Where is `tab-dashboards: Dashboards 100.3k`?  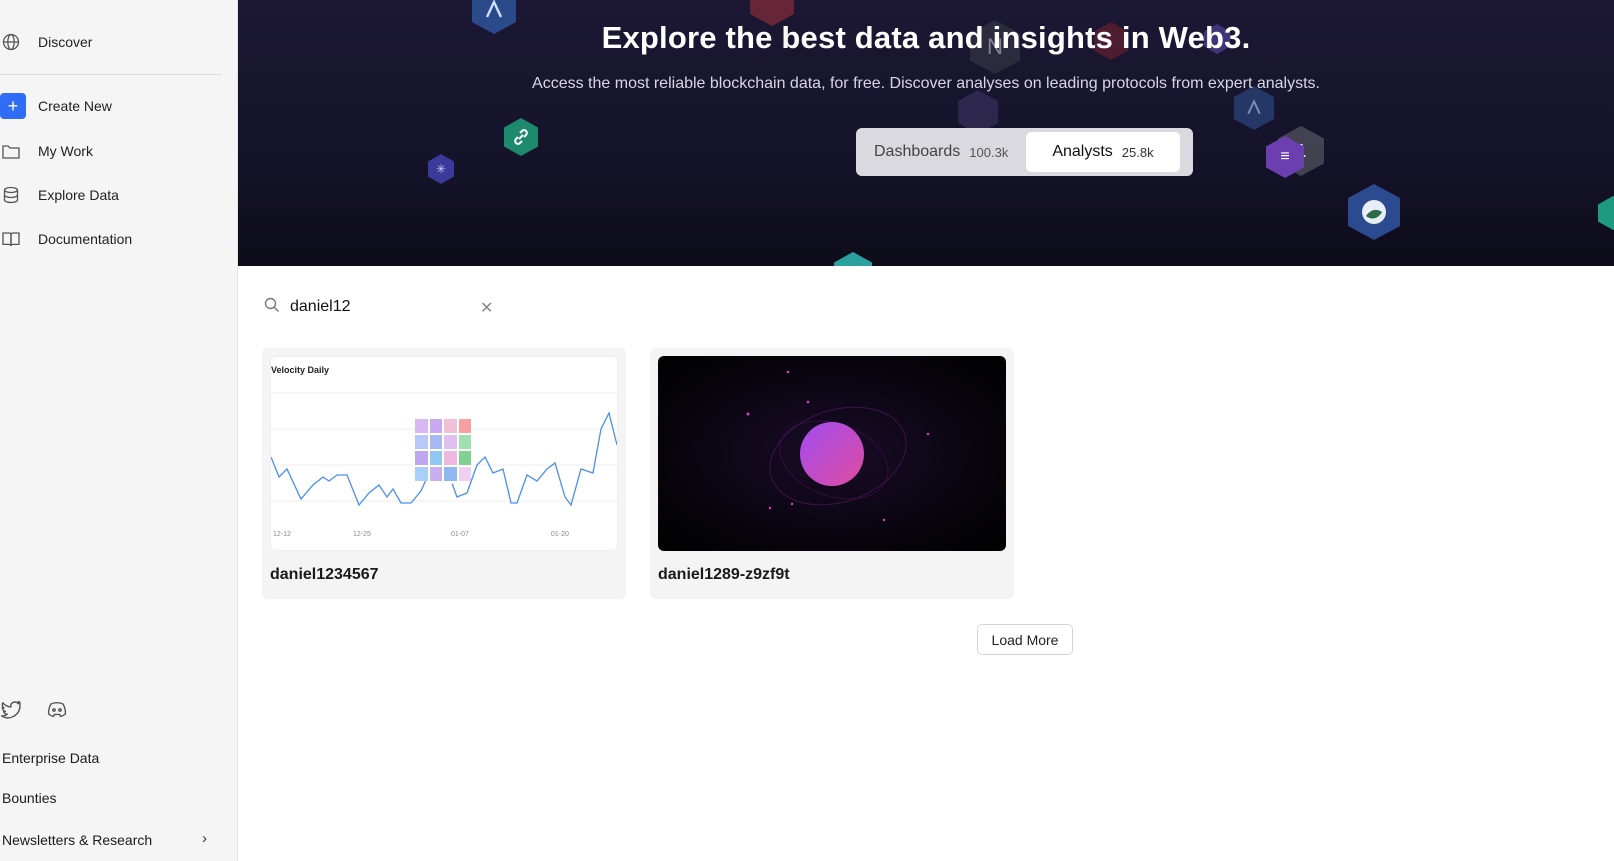 tab-dashboards: Dashboards 100.3k is located at coordinates (941, 152).